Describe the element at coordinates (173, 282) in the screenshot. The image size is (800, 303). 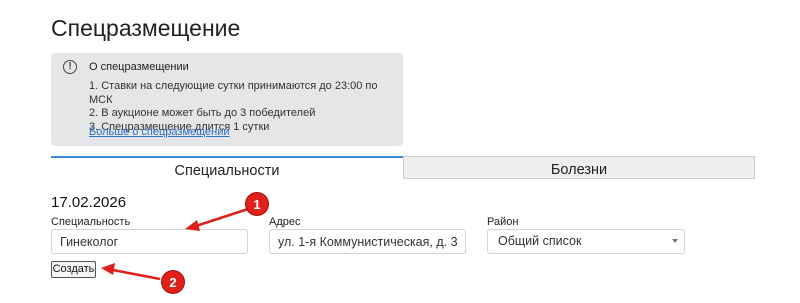
I see `annotation-marker-2: 2` at that location.